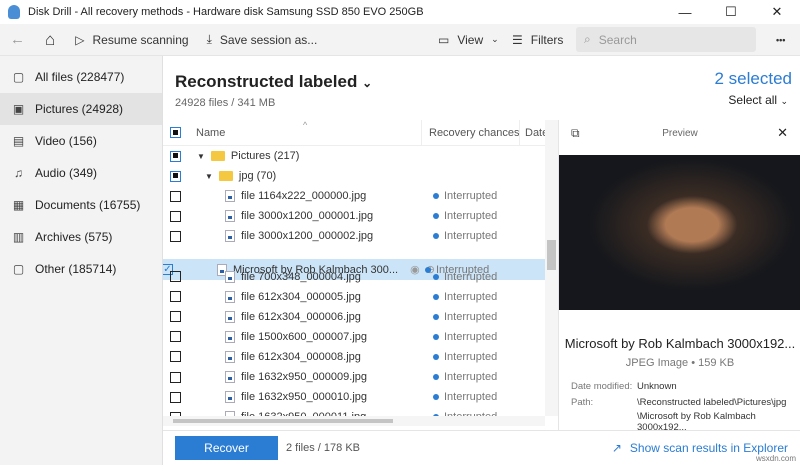  I want to click on selected-count: 2 selected, so click(753, 78).